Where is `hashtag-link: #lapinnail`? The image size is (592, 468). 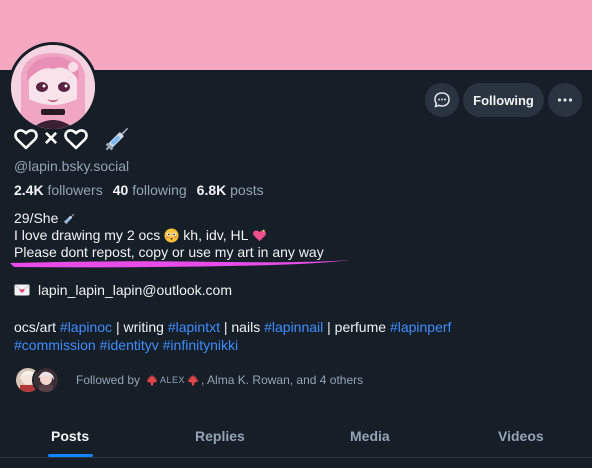 hashtag-link: #lapinnail is located at coordinates (293, 327).